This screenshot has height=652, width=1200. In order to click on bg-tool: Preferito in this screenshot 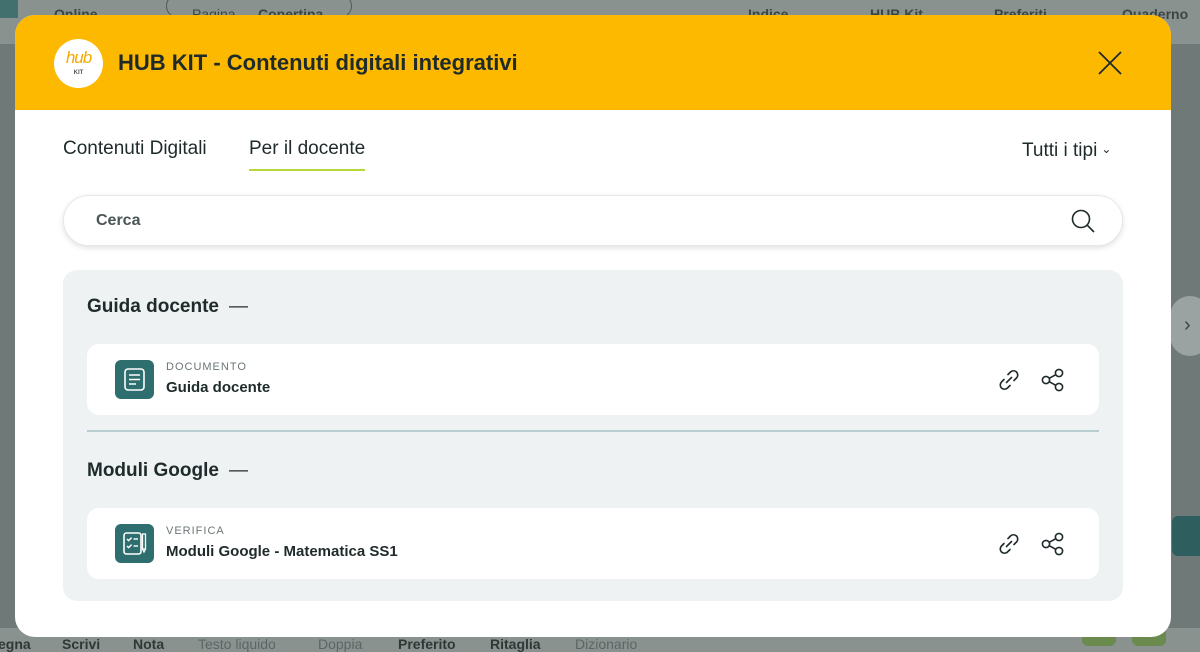, I will do `click(427, 644)`.